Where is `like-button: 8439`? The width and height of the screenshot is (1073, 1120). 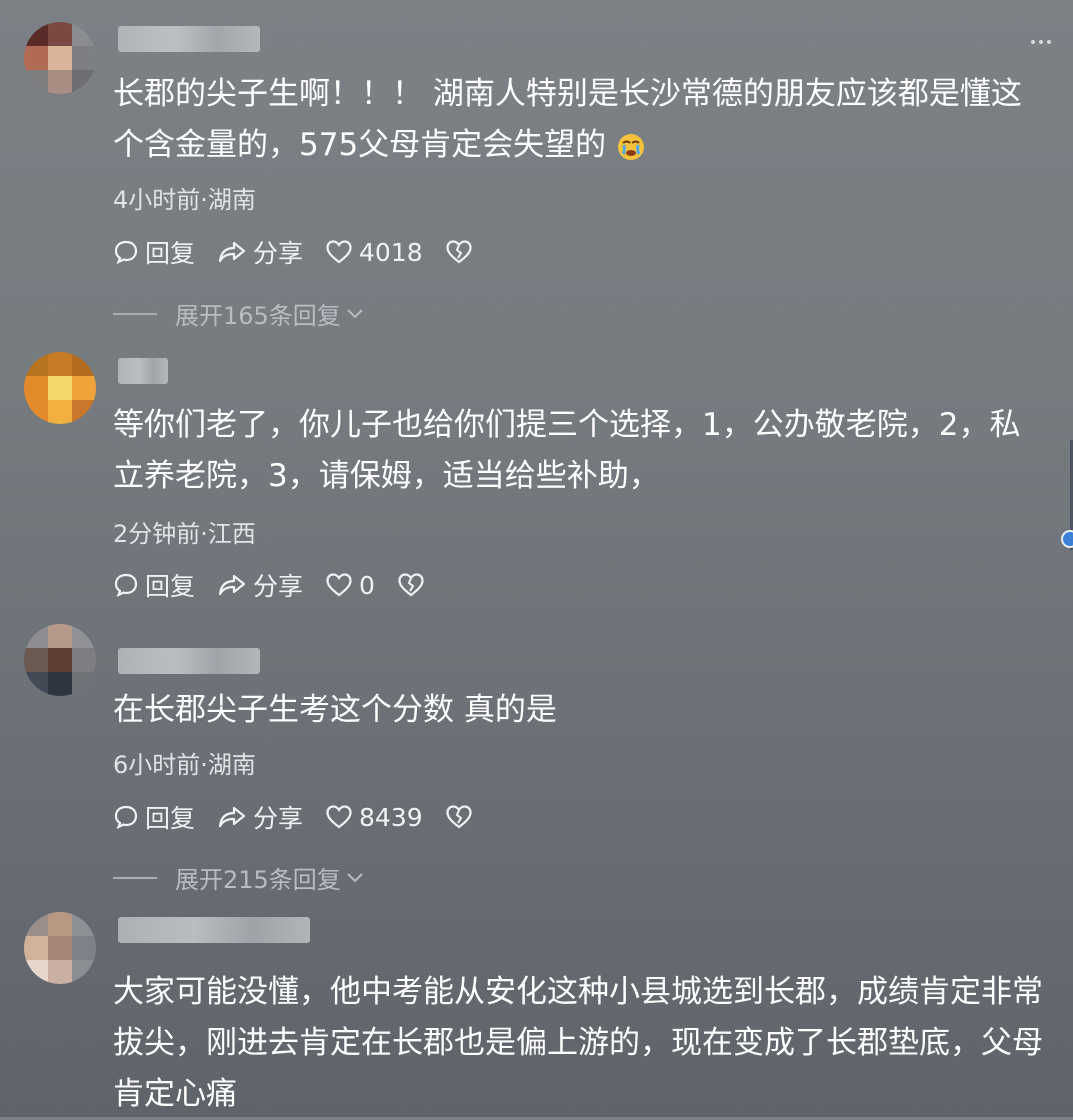 like-button: 8439 is located at coordinates (374, 817).